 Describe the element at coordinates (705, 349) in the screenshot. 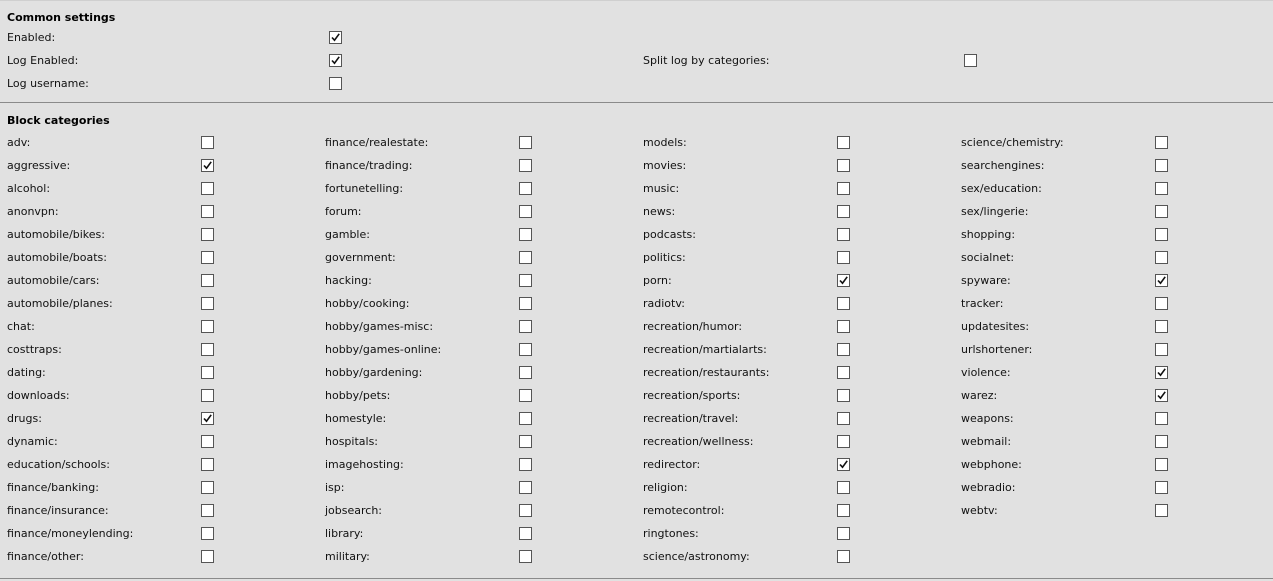

I see `category-label-recreation-martialarts: recreation/martialarts:` at that location.